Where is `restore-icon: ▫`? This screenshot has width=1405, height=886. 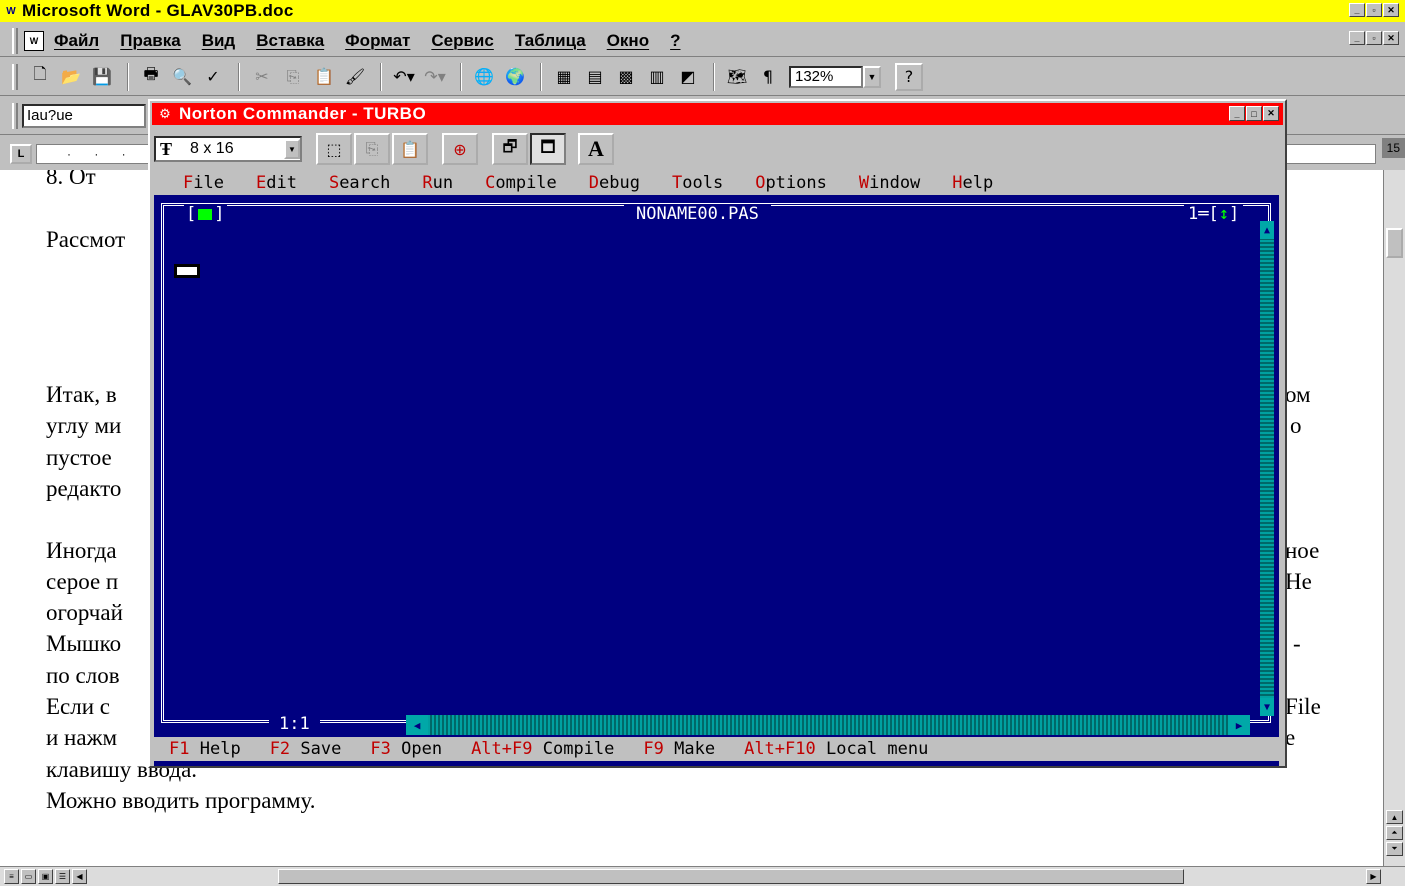
restore-icon: ▫ is located at coordinates (1374, 10).